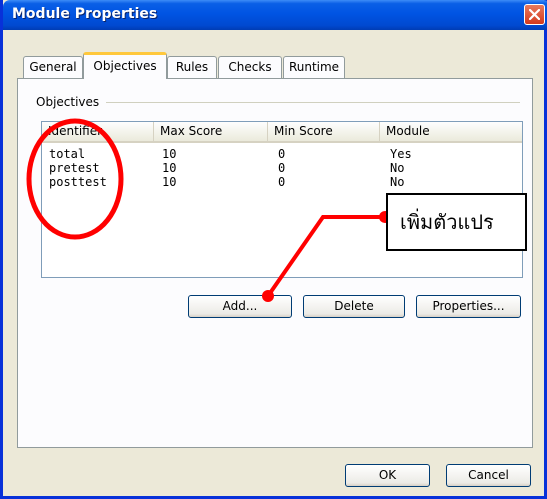 This screenshot has width=547, height=499. I want to click on tab-objectives: Objectives, so click(125, 65).